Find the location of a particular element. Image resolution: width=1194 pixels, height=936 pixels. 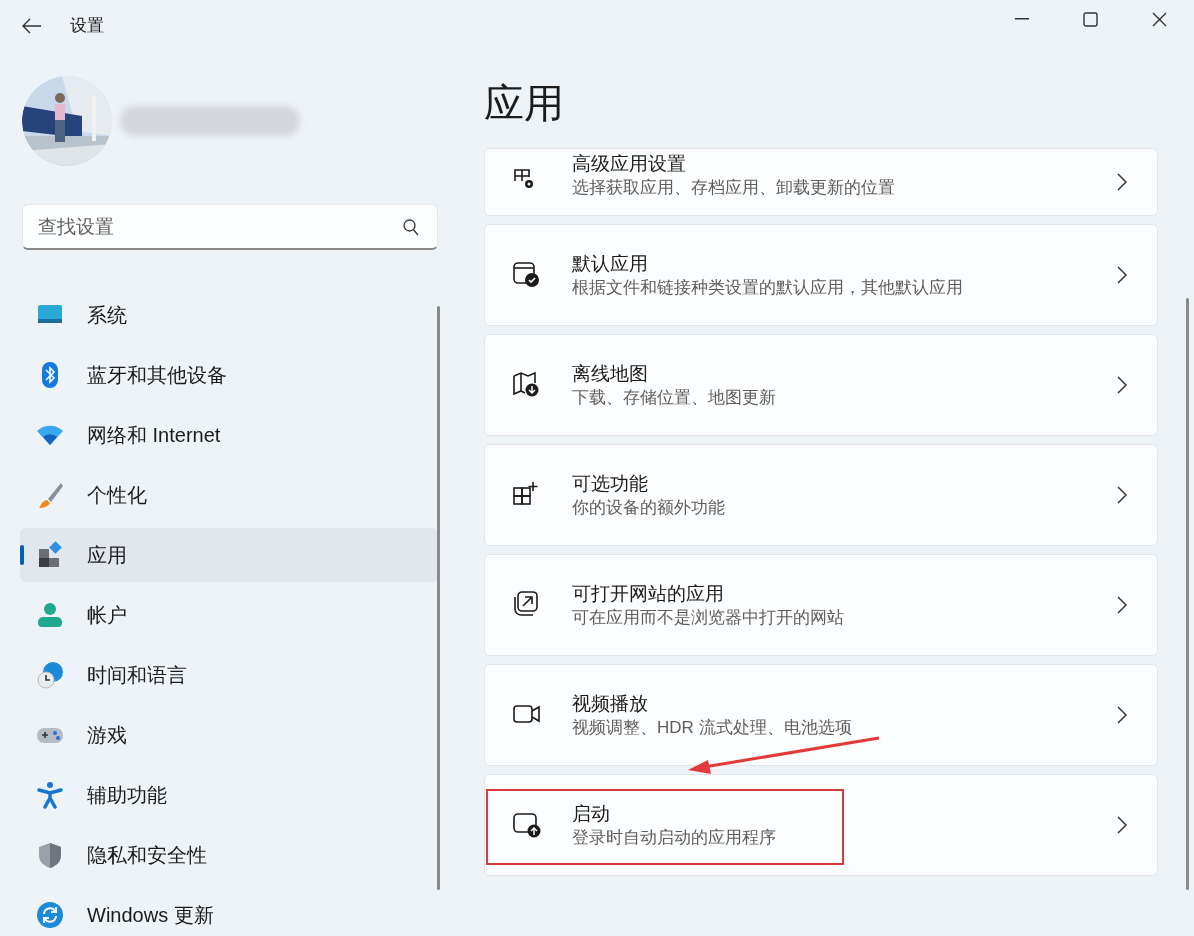

sync-icon is located at coordinates (50, 915).